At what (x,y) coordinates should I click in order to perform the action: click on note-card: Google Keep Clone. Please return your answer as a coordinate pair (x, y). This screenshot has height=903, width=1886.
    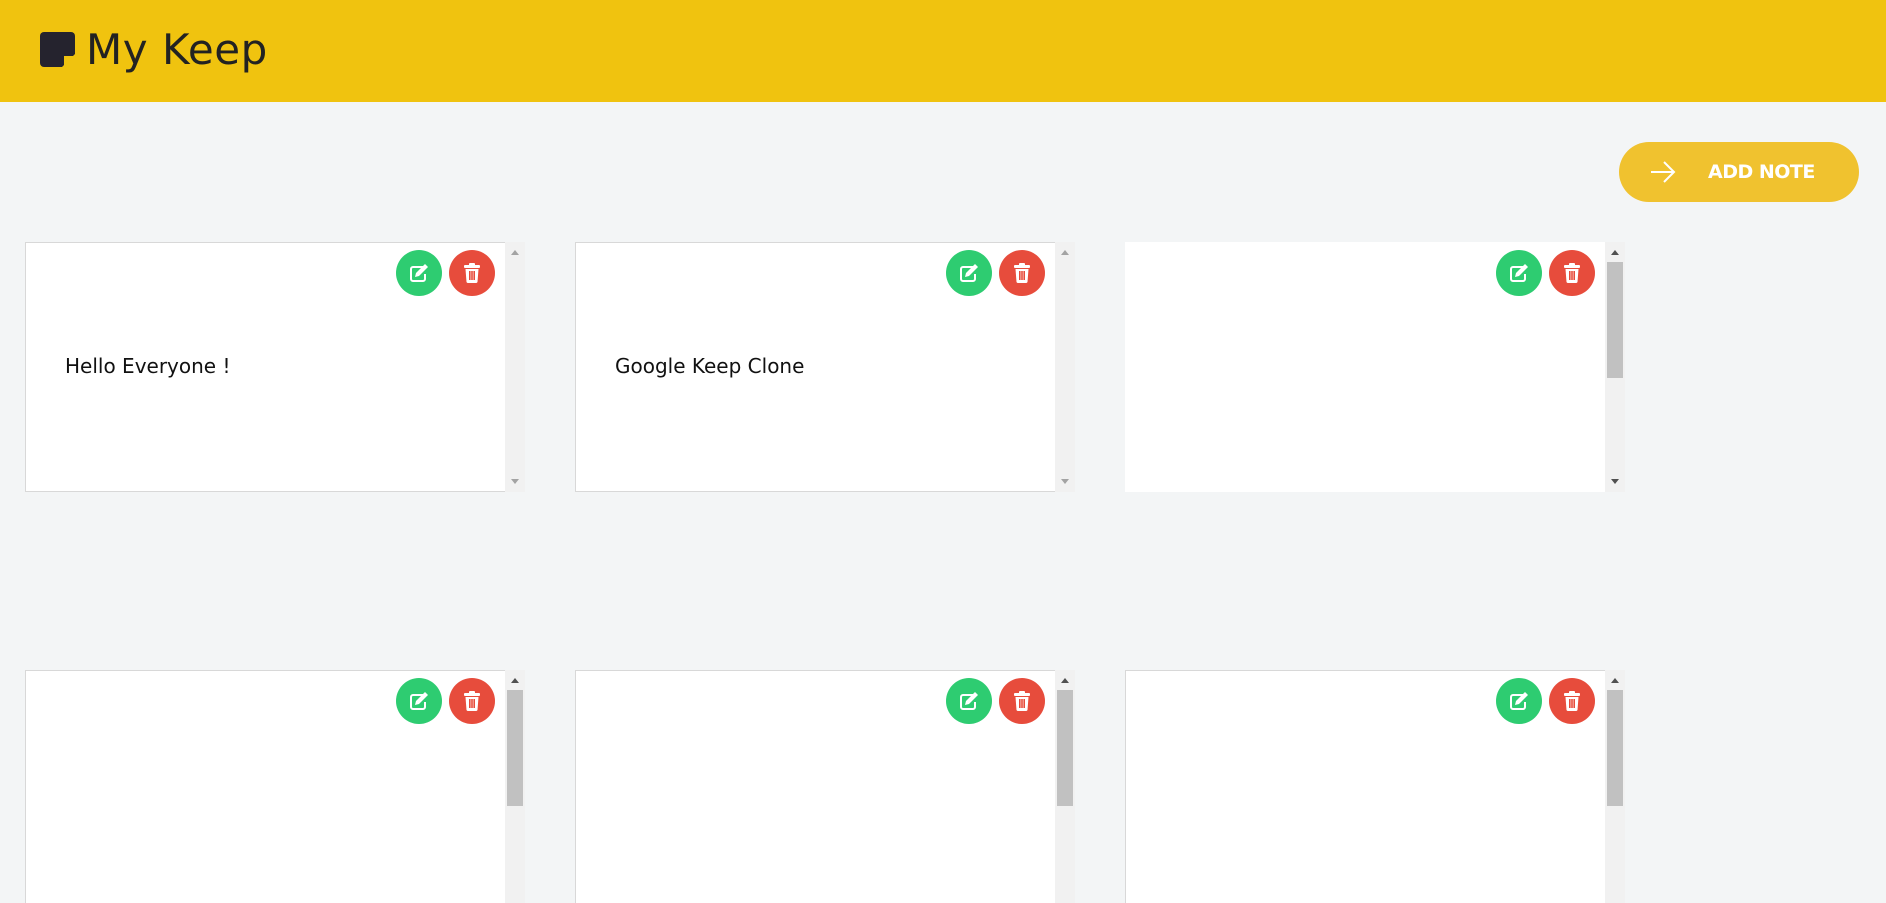
    Looking at the image, I should click on (825, 367).